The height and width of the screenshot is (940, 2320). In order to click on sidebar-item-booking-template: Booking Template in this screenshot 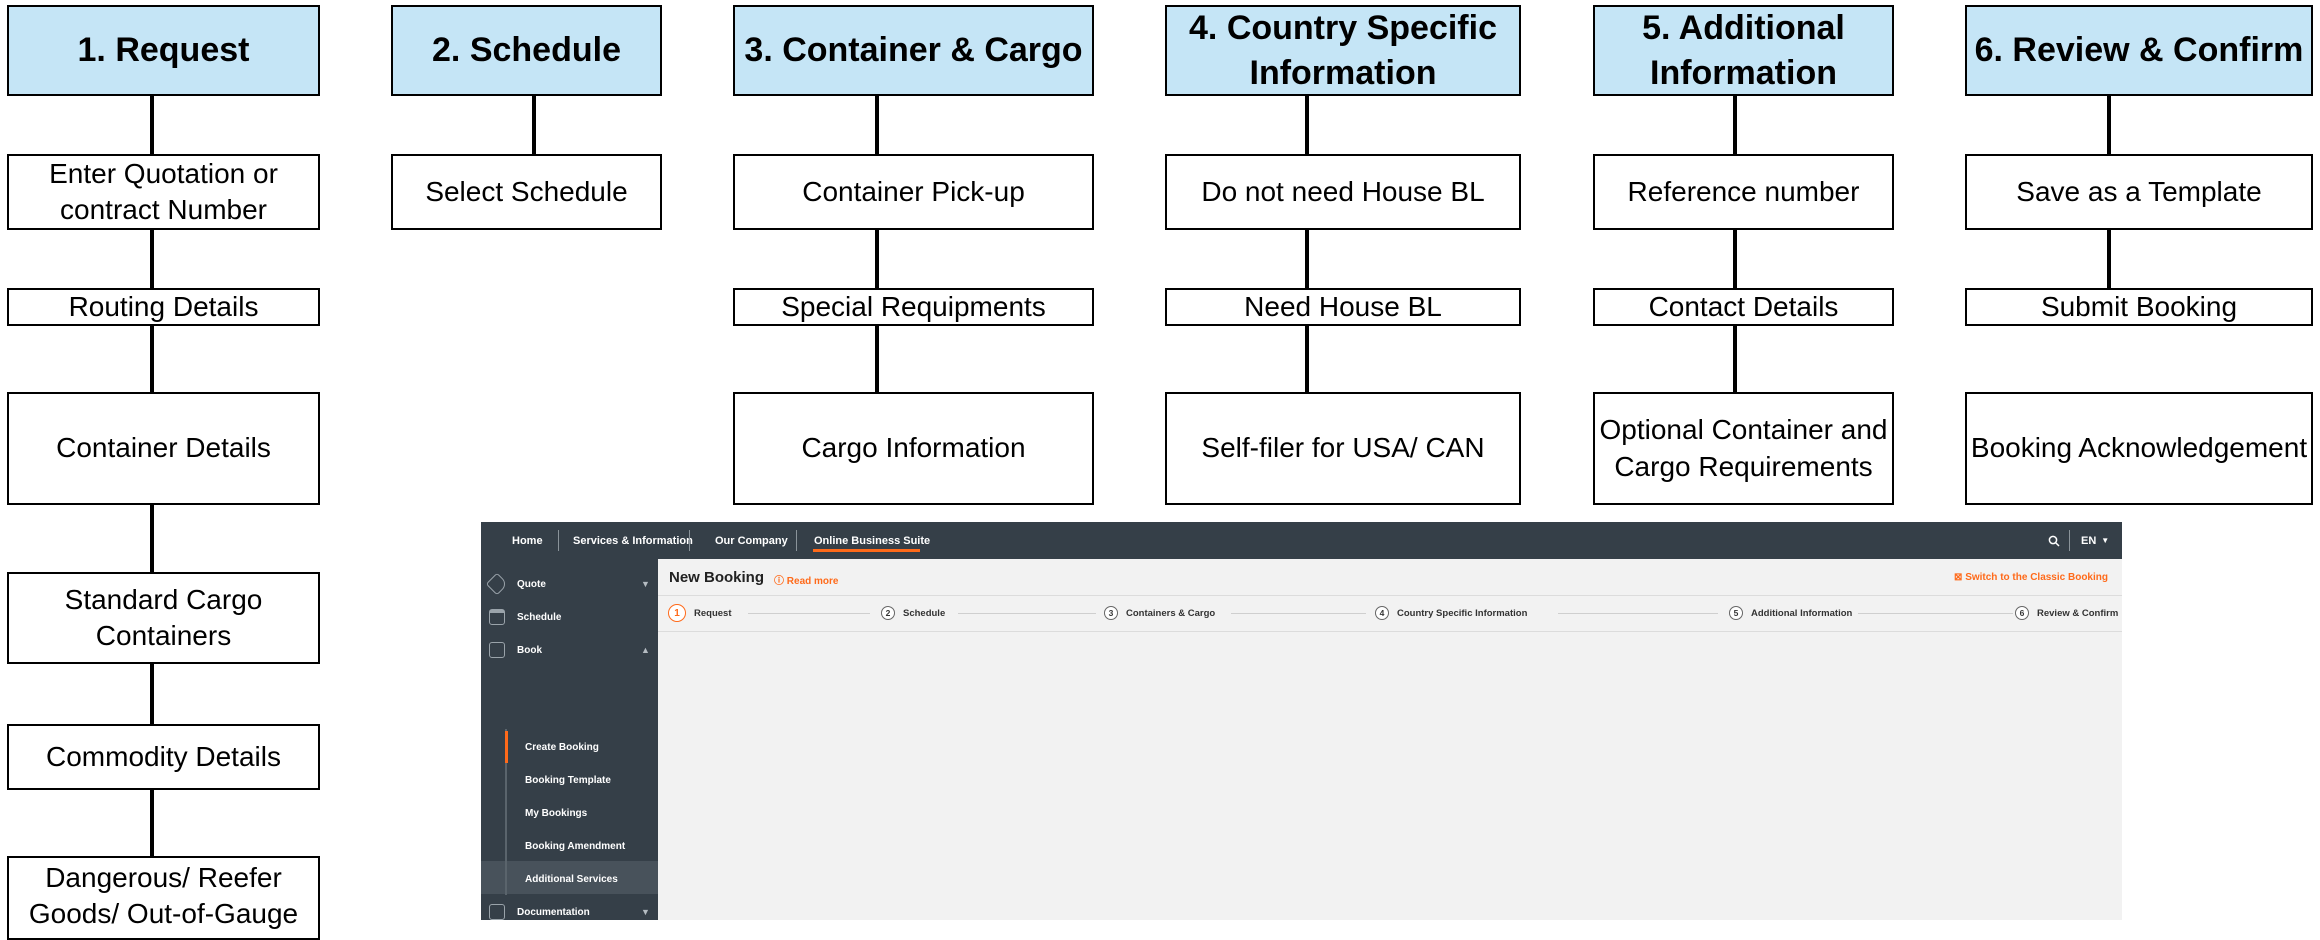, I will do `click(569, 780)`.